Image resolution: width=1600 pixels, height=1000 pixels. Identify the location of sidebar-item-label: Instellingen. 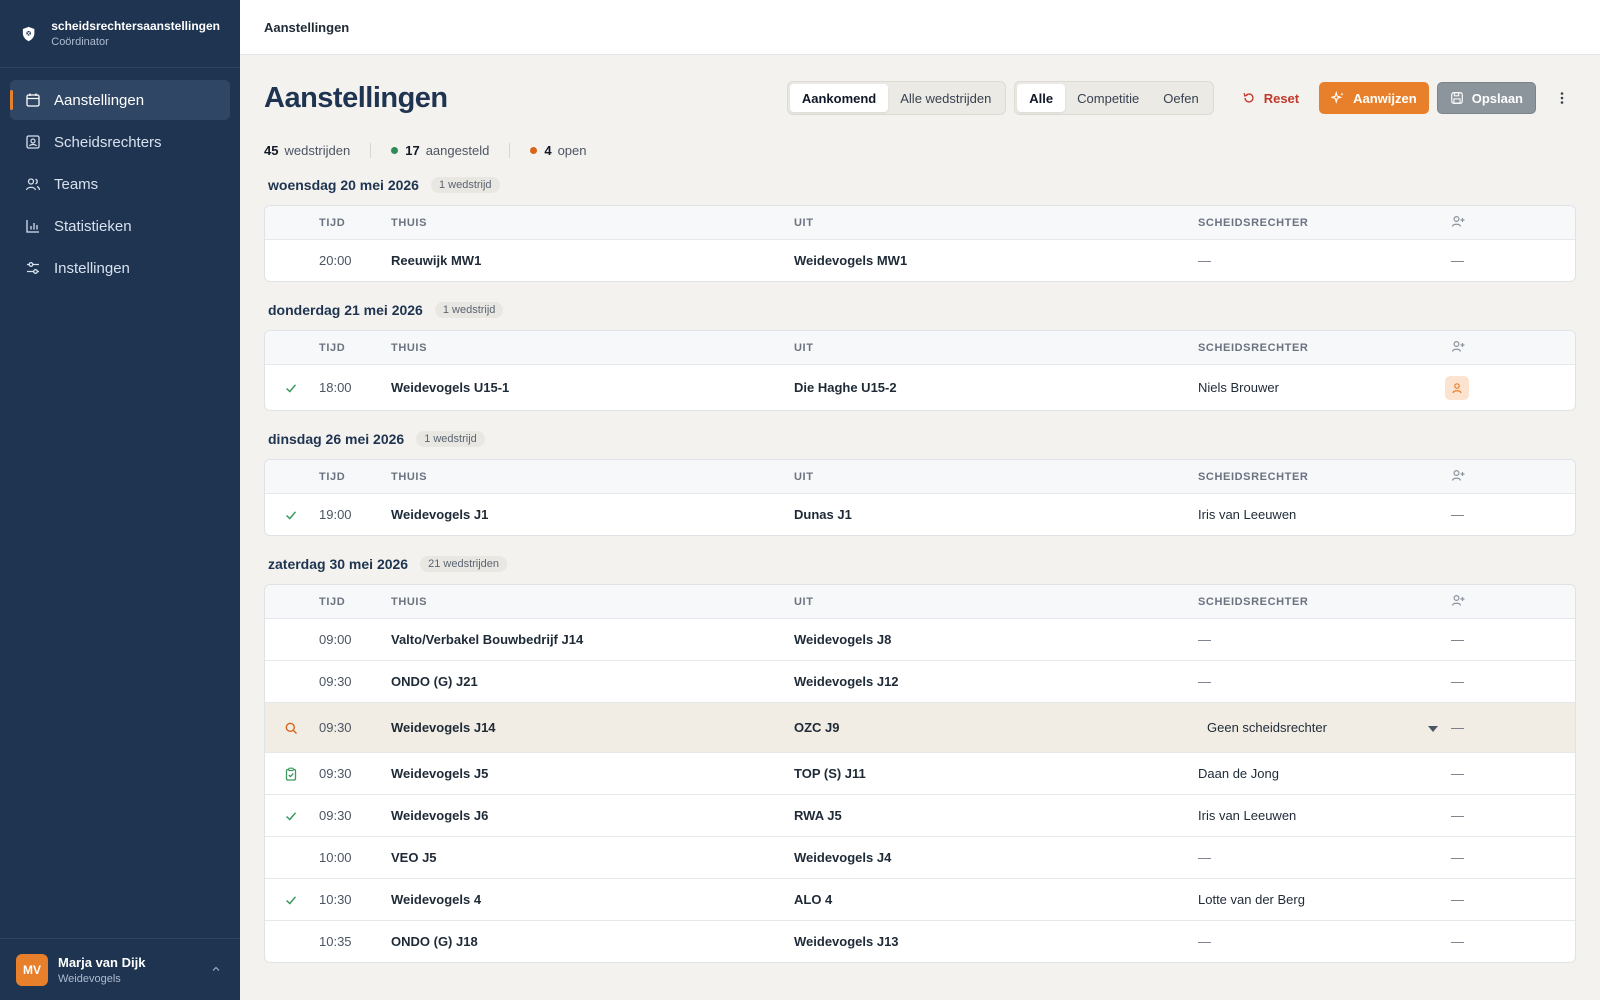
(92, 268).